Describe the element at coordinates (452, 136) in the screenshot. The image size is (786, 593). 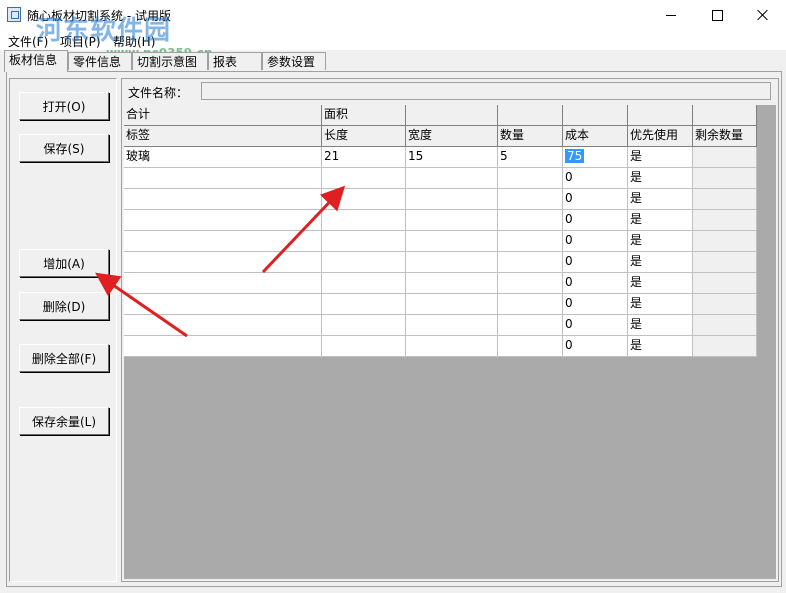
I see `column-header-width: 宽度` at that location.